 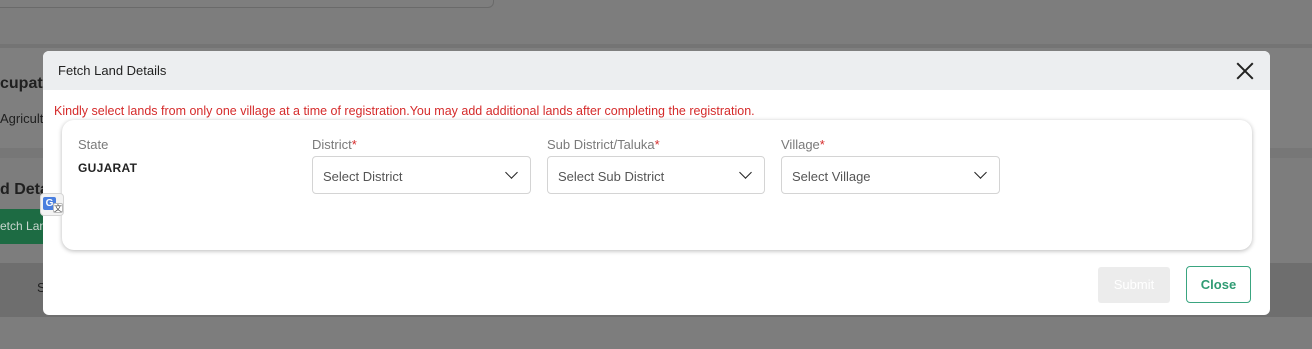 What do you see at coordinates (890, 175) in the screenshot?
I see `village-select: Select Village` at bounding box center [890, 175].